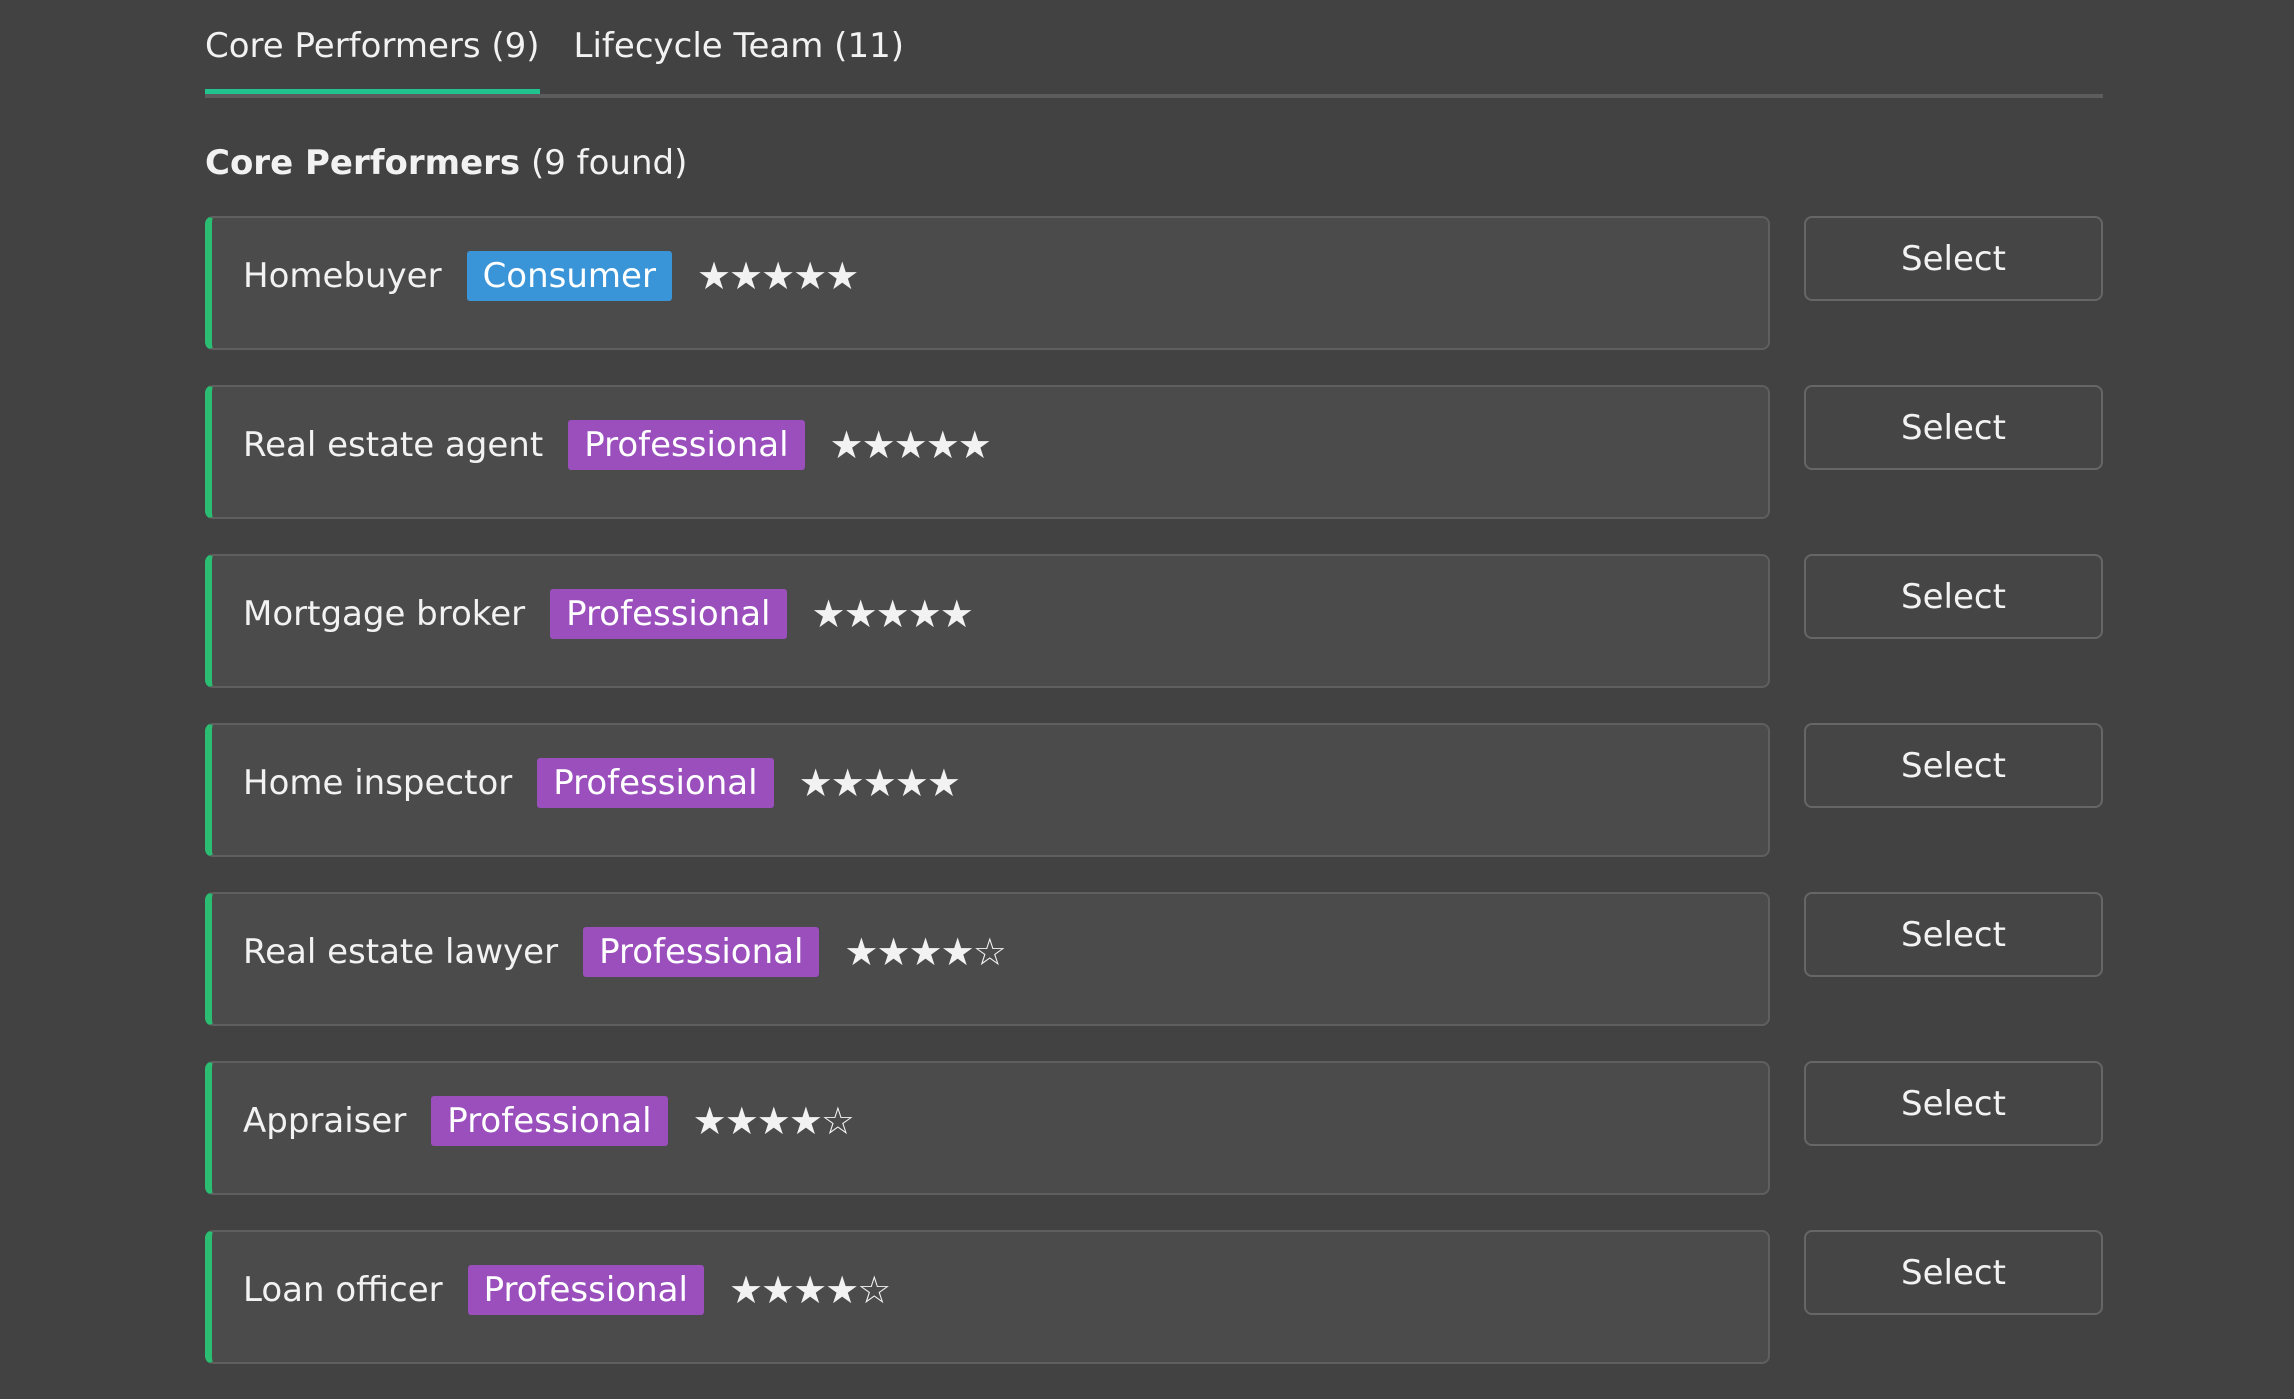  What do you see at coordinates (987, 621) in the screenshot?
I see `role-card: Mortgage broker Professional ★★★★★` at bounding box center [987, 621].